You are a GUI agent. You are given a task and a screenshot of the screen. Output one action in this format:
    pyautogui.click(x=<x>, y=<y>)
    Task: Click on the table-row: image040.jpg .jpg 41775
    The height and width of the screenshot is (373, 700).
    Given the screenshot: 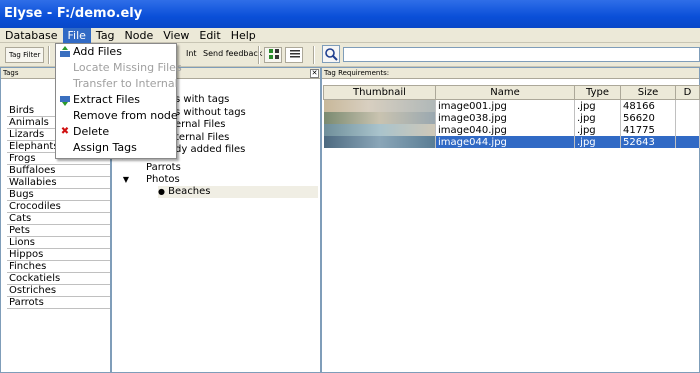 What is the action you would take?
    pyautogui.click(x=511, y=130)
    